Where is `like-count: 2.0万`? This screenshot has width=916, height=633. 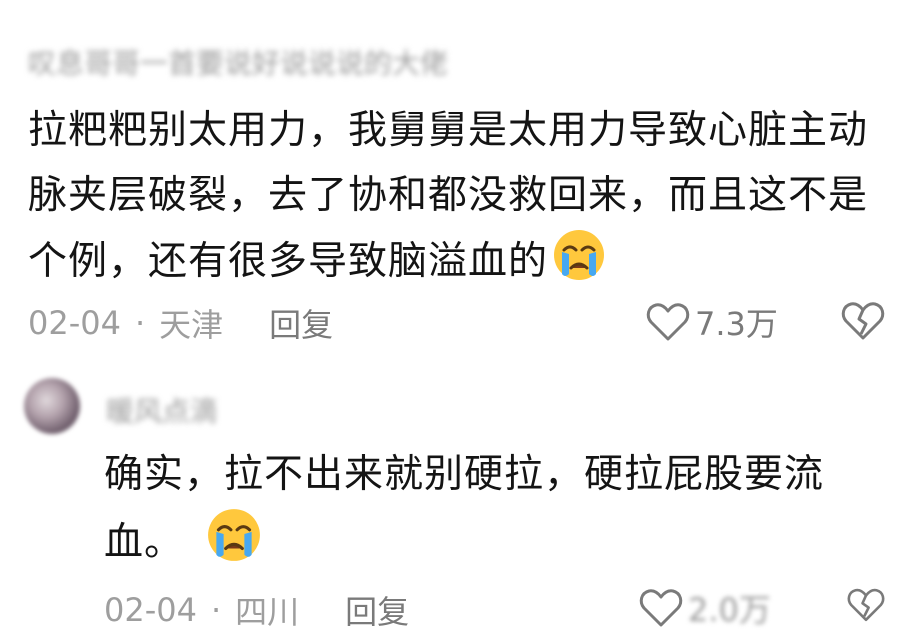 like-count: 2.0万 is located at coordinates (729, 610).